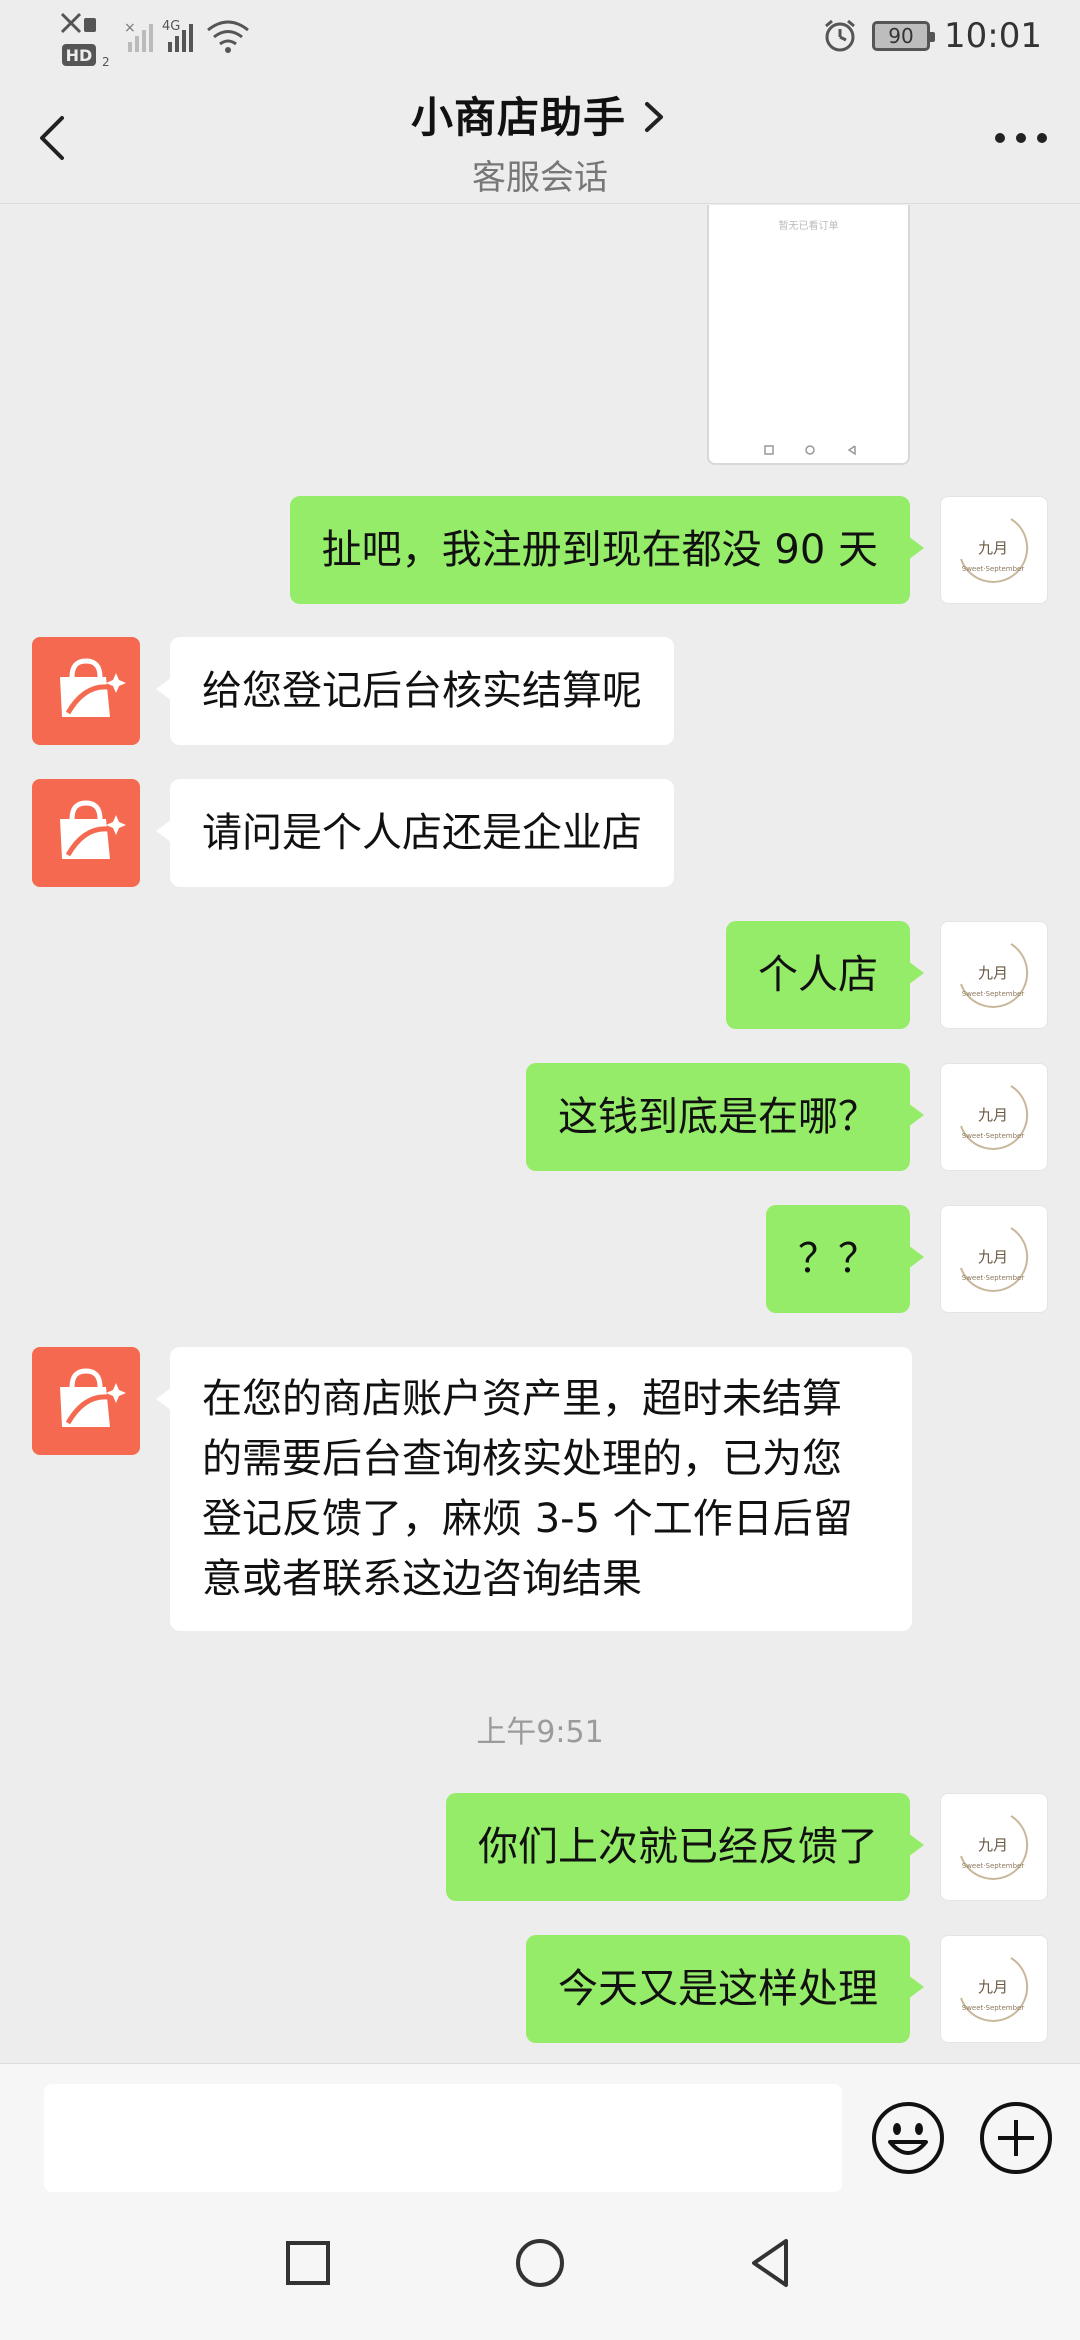 Image resolution: width=1080 pixels, height=2340 pixels. Describe the element at coordinates (725, 1117) in the screenshot. I see `message-bubble-sent: 这钱到底是在哪？` at that location.